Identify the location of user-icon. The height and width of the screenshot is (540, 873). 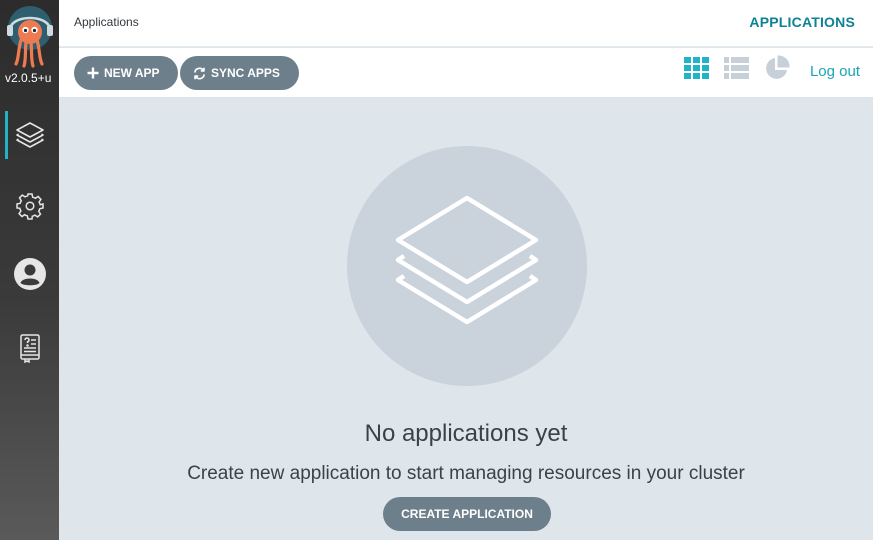
(29, 274).